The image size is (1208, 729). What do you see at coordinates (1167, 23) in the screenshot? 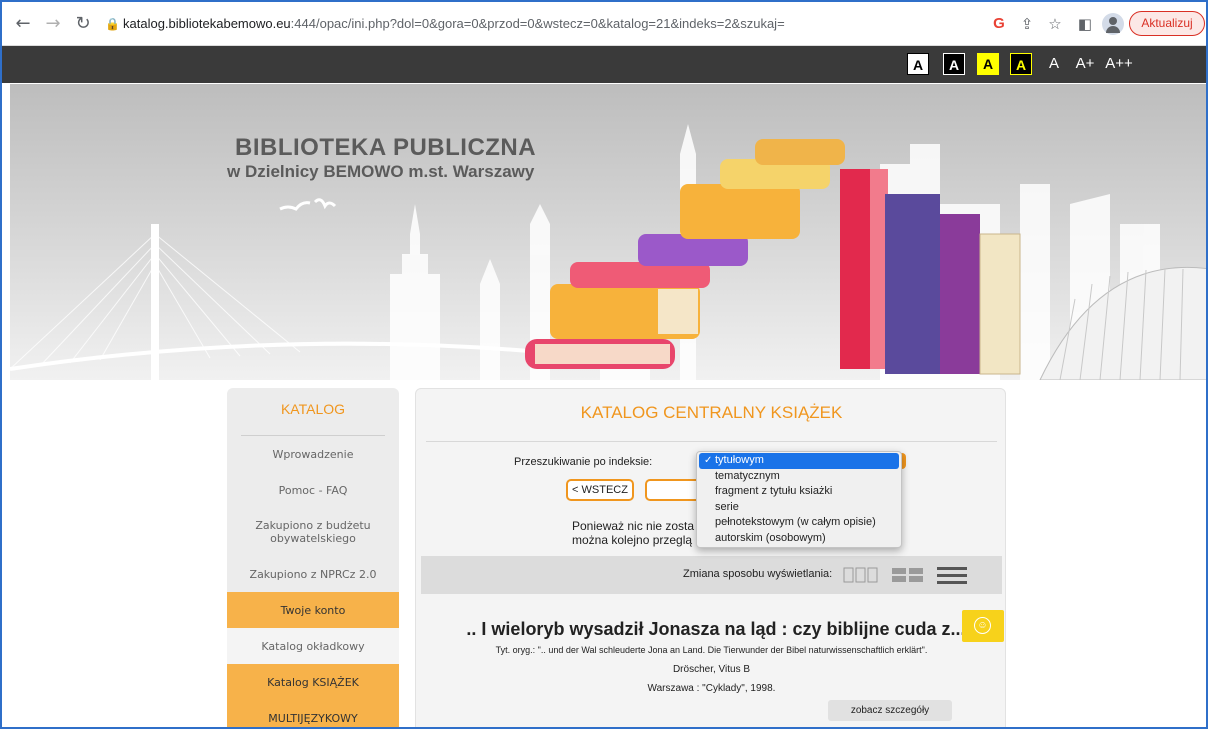
I see `update-button: Aktualizuj` at bounding box center [1167, 23].